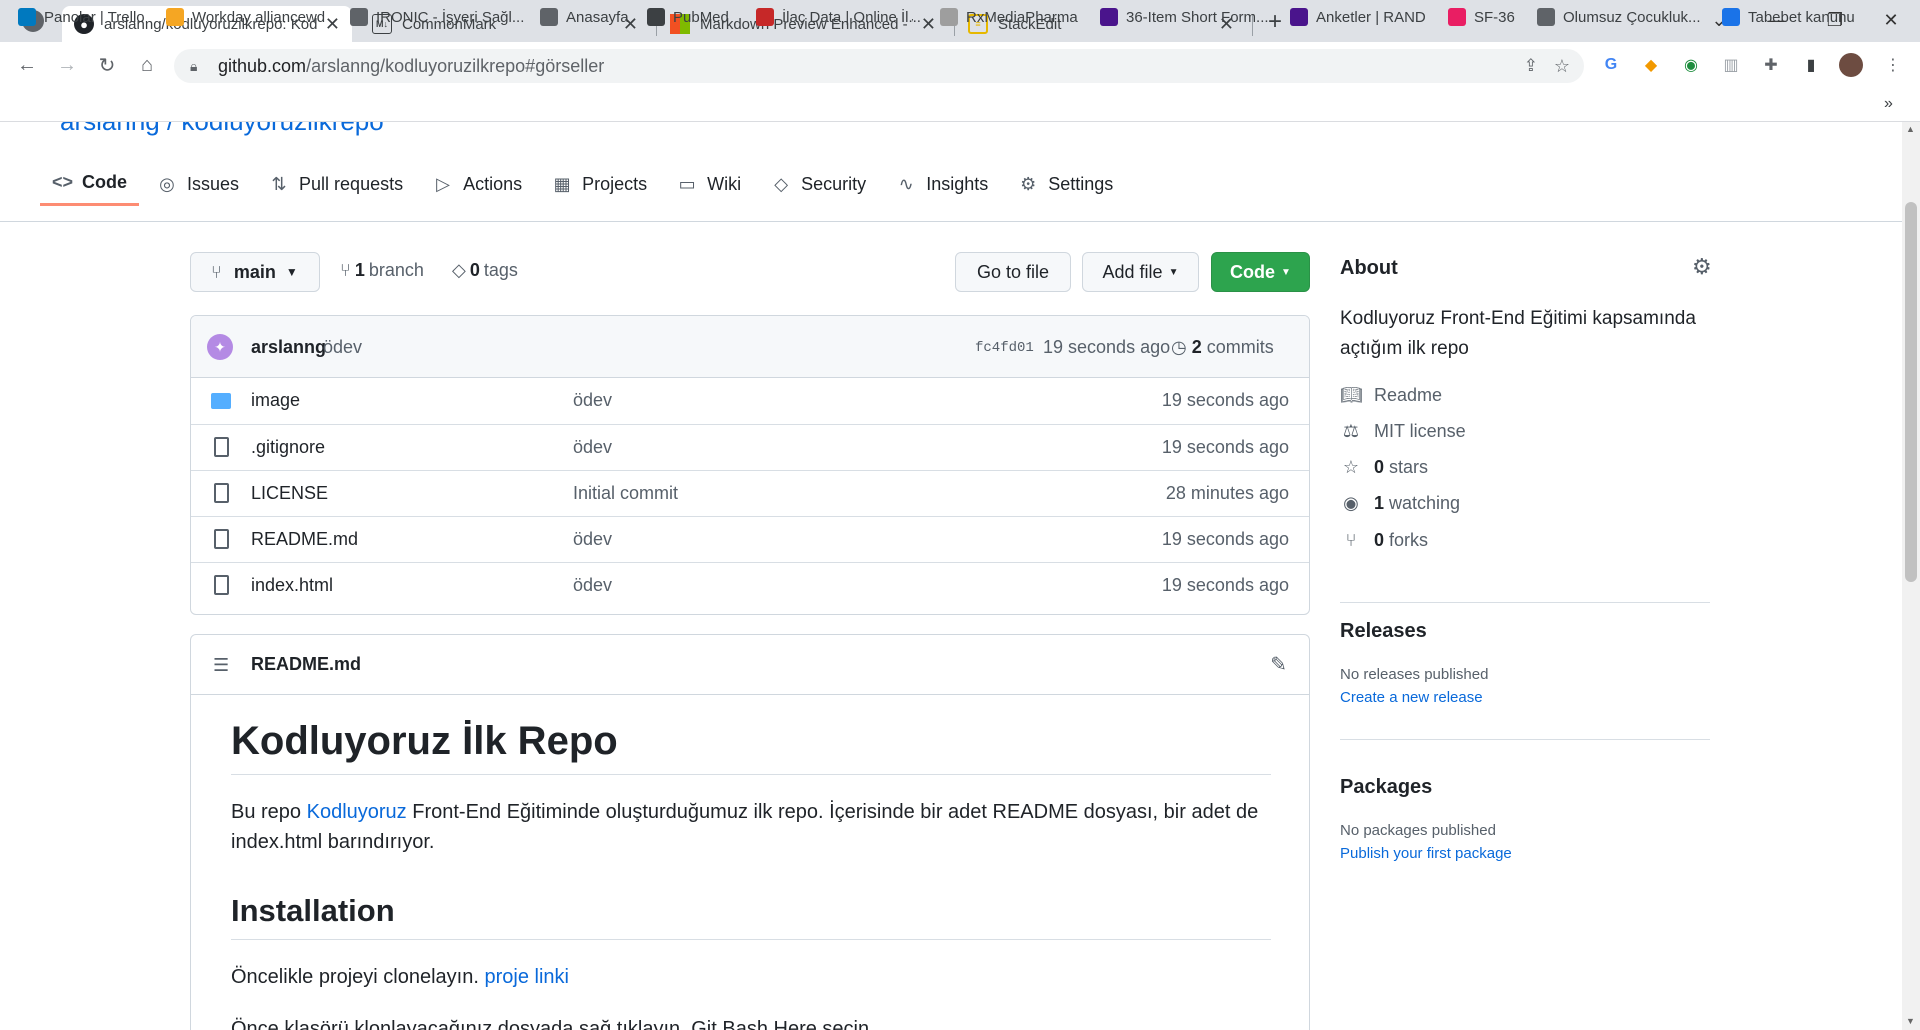  What do you see at coordinates (1731, 65) in the screenshot?
I see `extension-icon: ▥` at bounding box center [1731, 65].